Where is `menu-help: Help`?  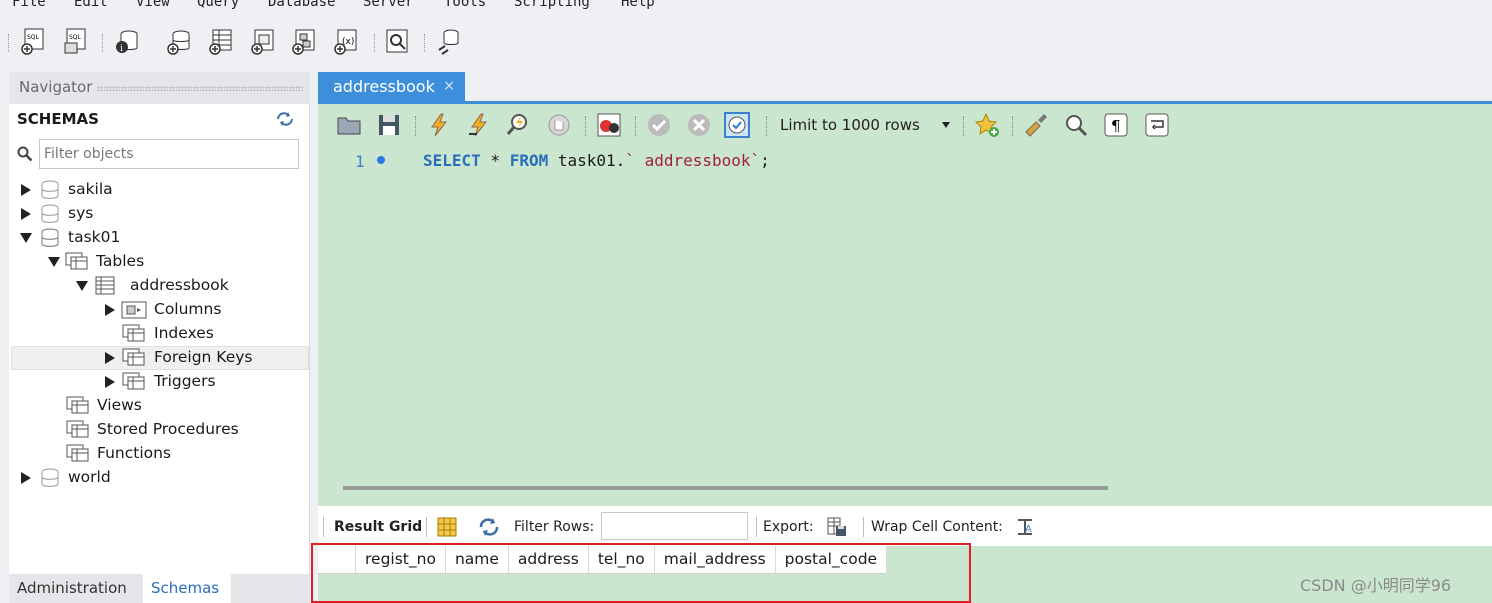
menu-help: Help is located at coordinates (638, 5).